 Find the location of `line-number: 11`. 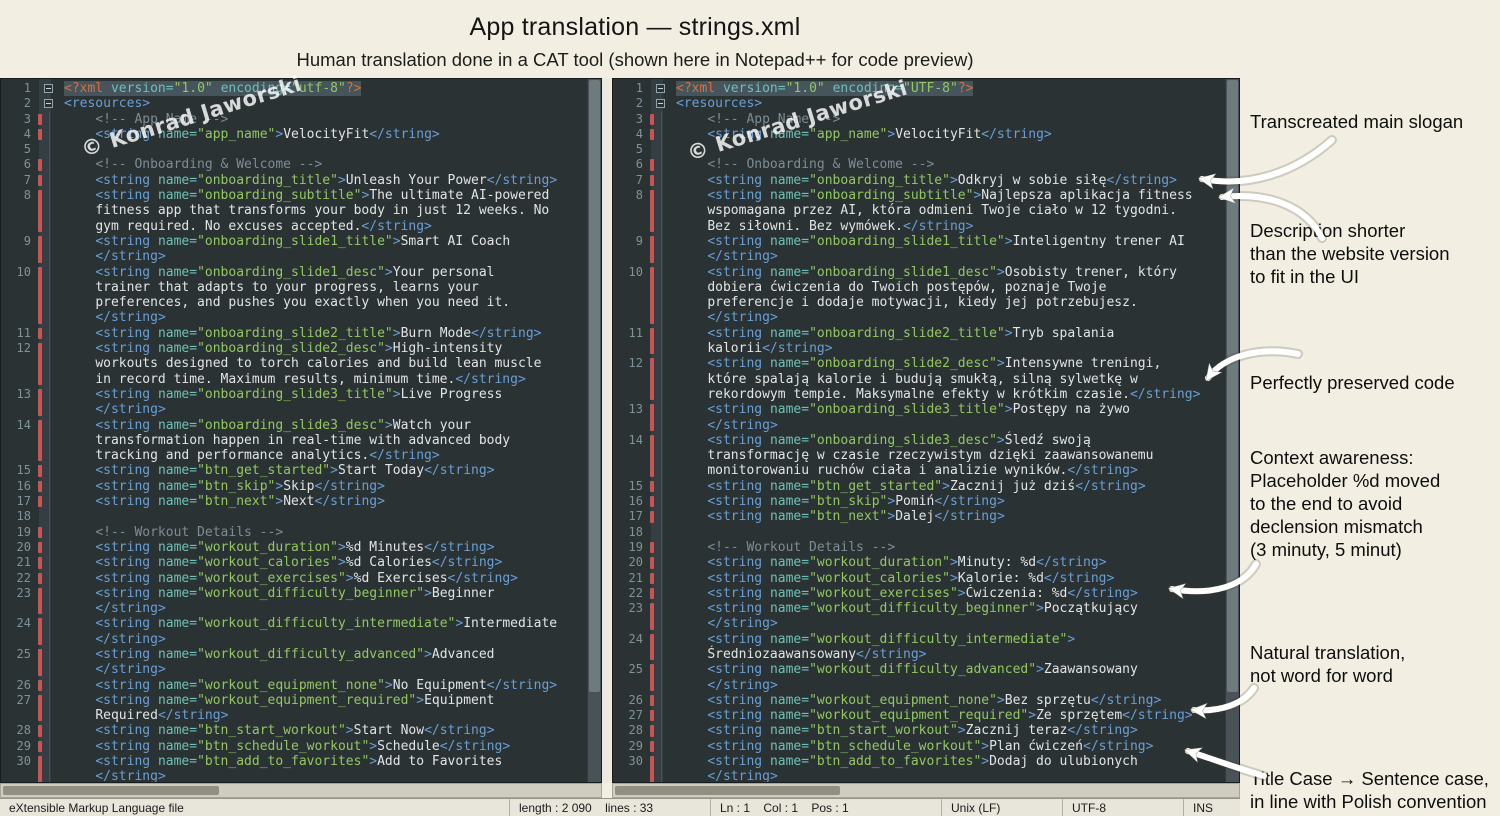

line-number: 11 is located at coordinates (635, 332).